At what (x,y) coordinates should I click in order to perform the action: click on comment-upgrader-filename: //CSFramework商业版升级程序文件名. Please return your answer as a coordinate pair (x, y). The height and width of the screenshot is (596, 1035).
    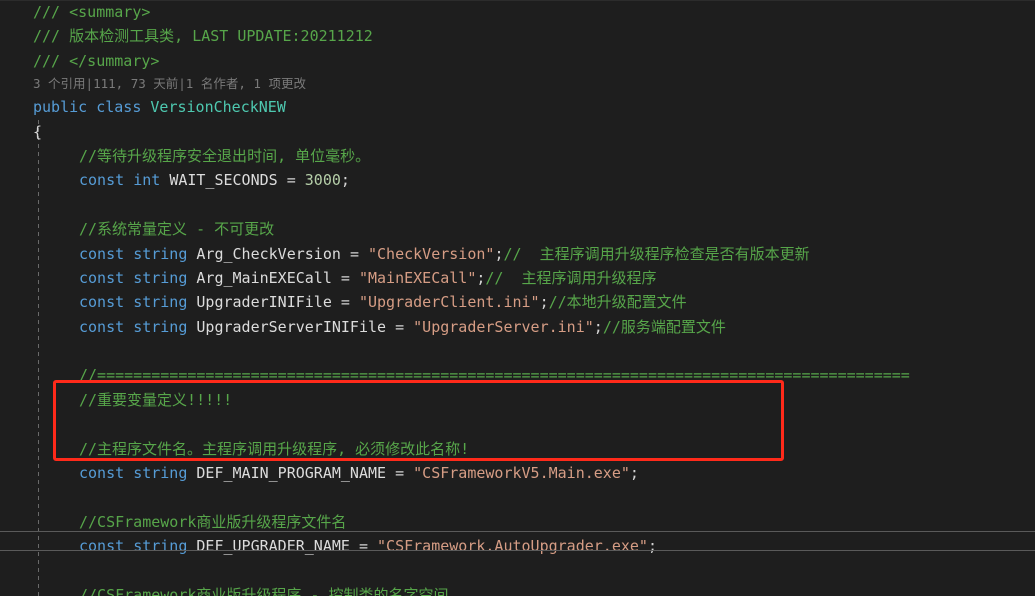
    Looking at the image, I should click on (213, 521).